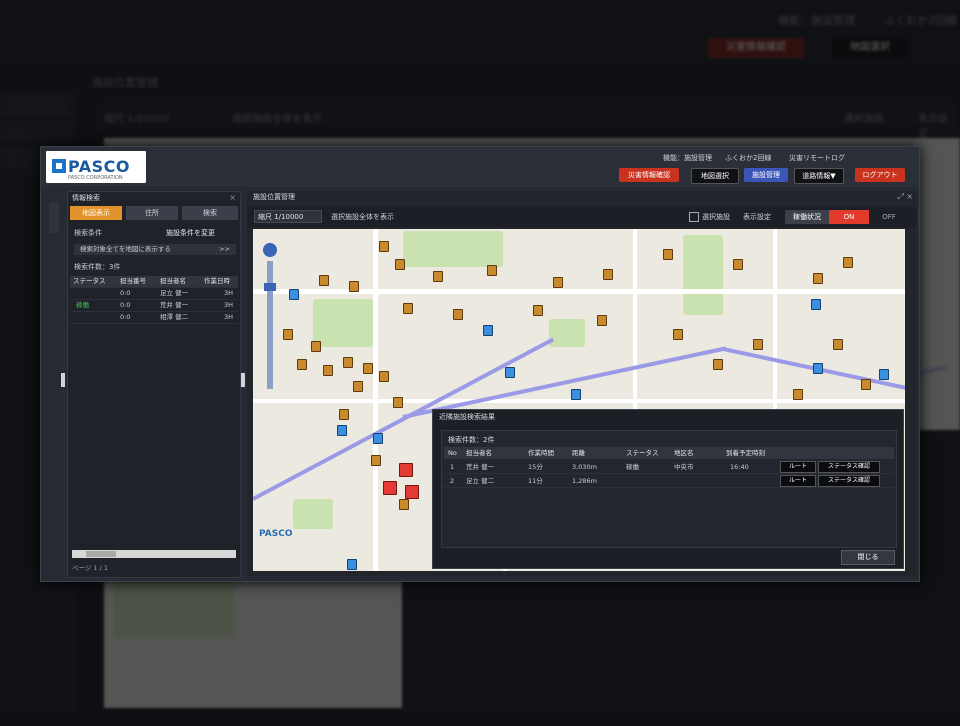 This screenshot has width=960, height=726. Describe the element at coordinates (154, 318) in the screenshot. I see `staff-row: 0:0 相澤 健二 3H` at that location.